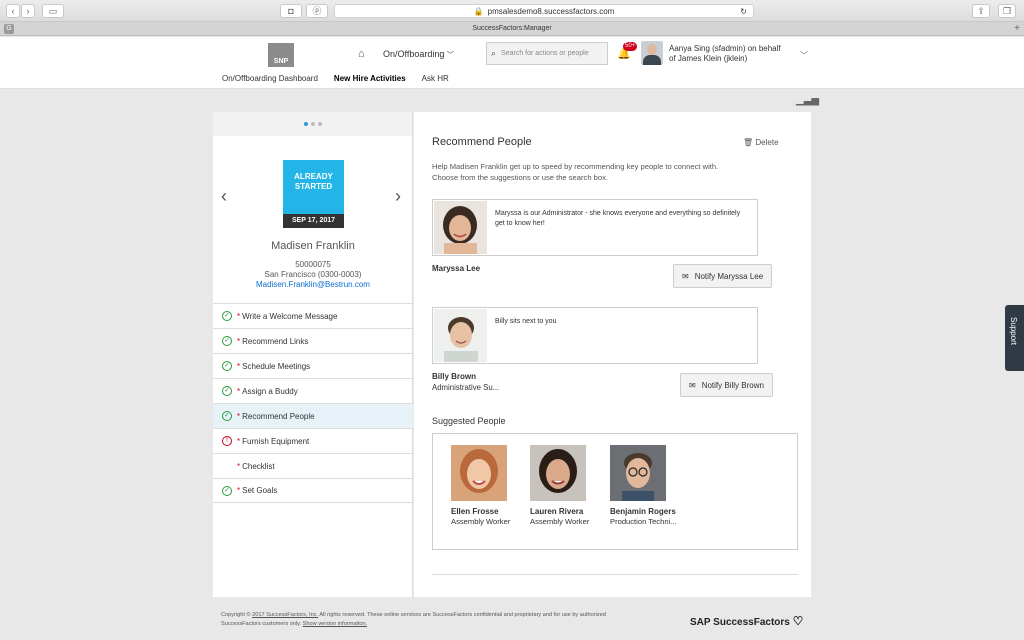 This screenshot has width=1024, height=640. Describe the element at coordinates (454, 376) in the screenshot. I see `recommended-name: Billy Brown` at that location.